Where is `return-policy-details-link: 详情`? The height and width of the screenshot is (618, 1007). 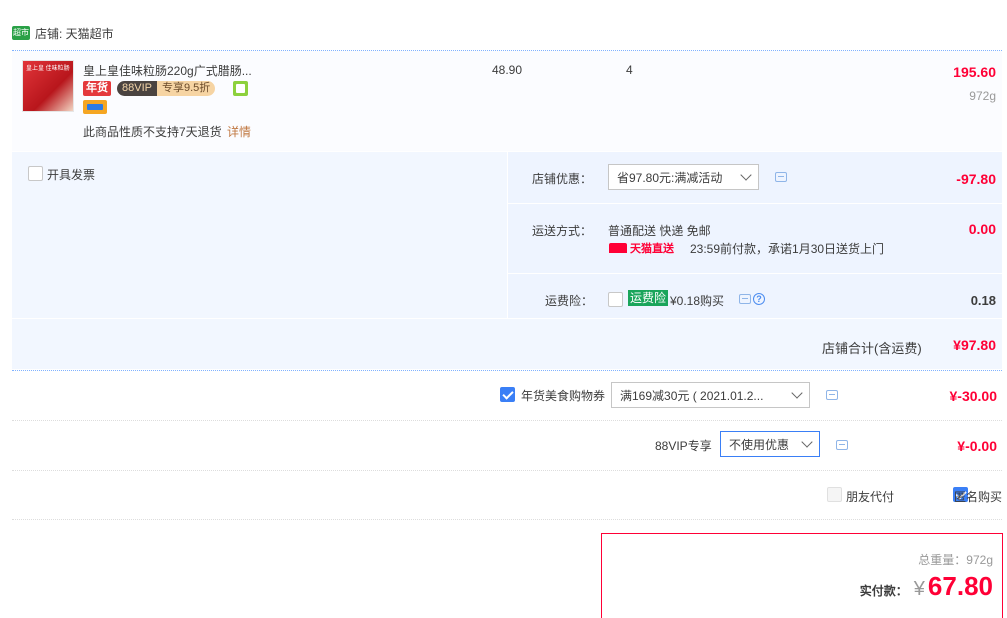 return-policy-details-link: 详情 is located at coordinates (239, 131).